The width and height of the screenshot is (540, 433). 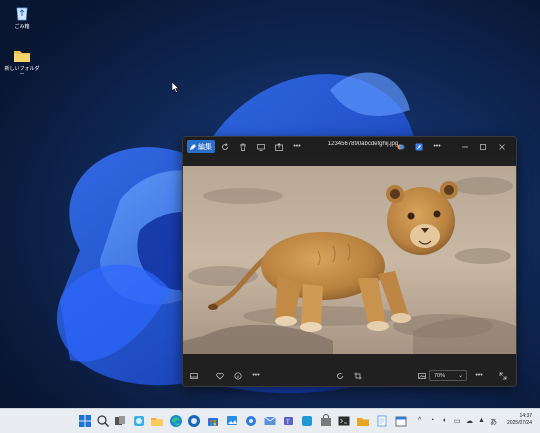 I want to click on store-bag-icon, so click(x=326, y=420).